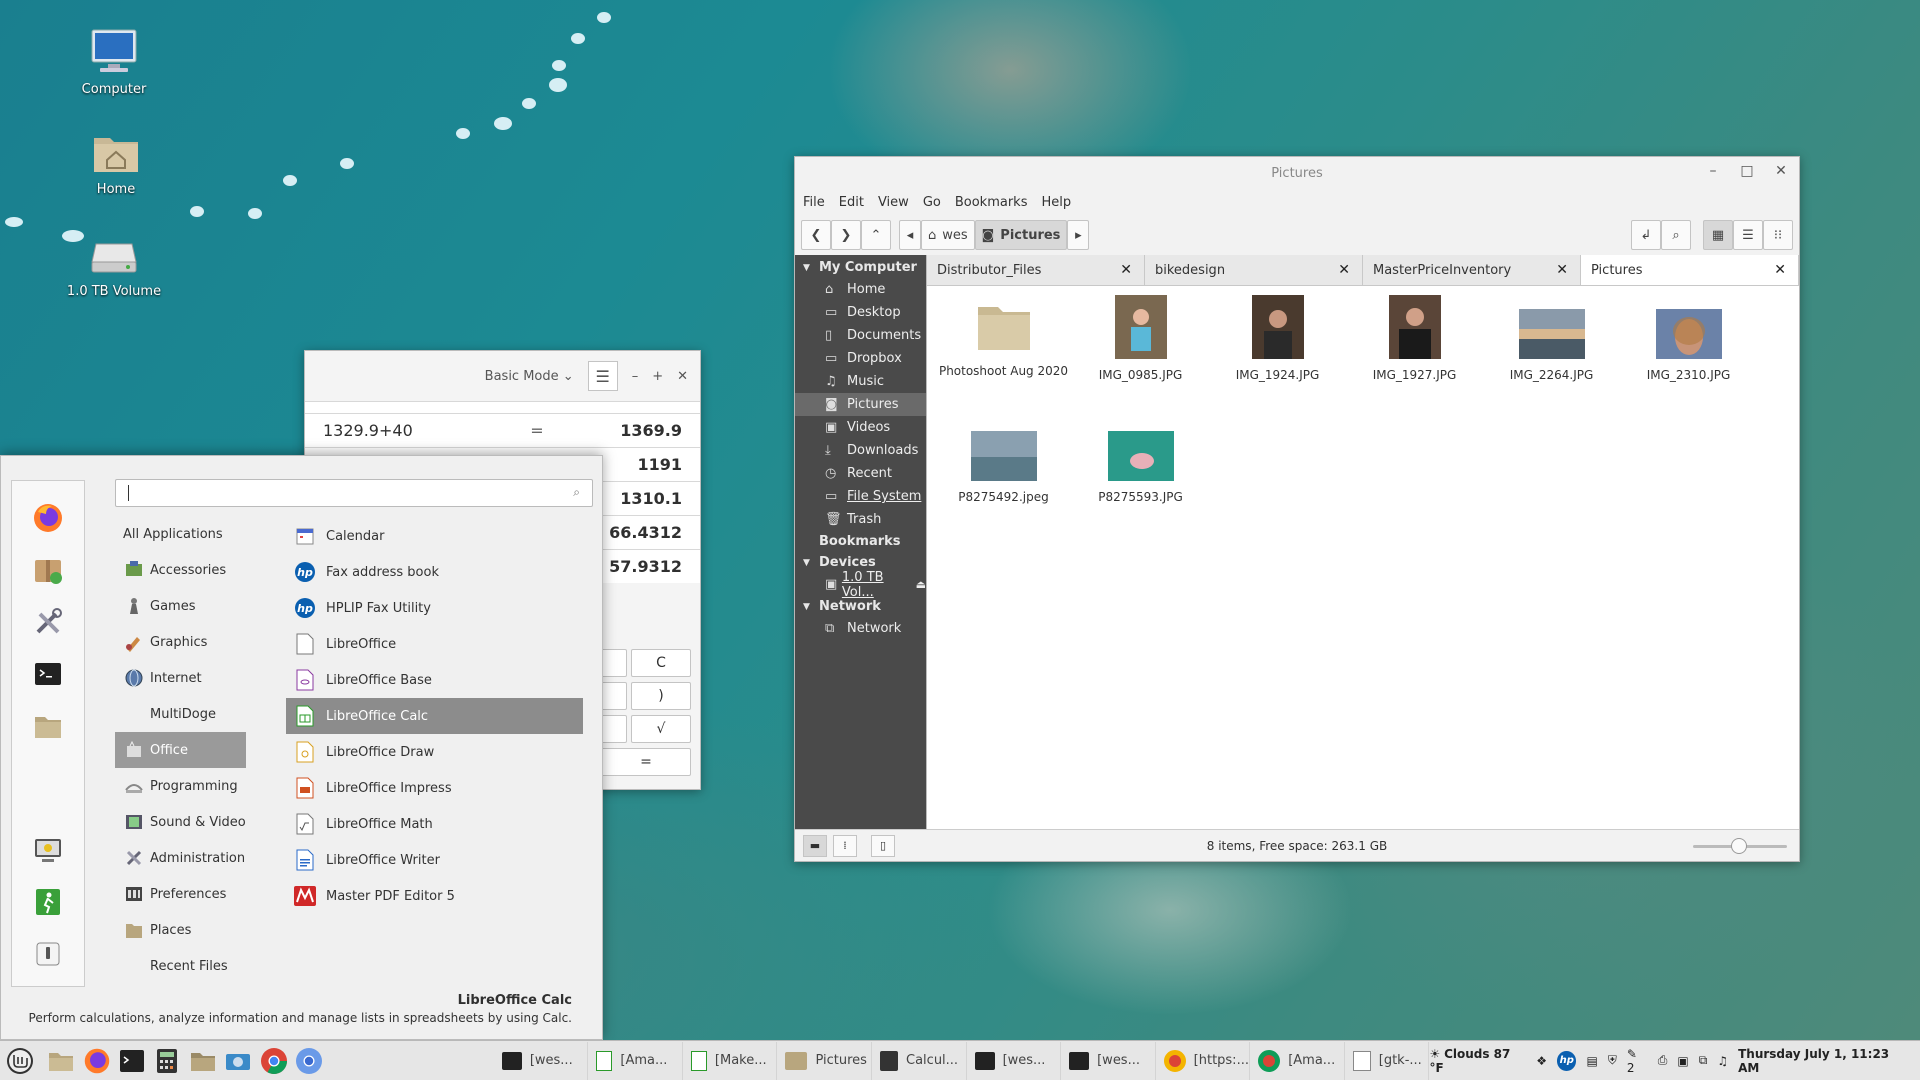 The width and height of the screenshot is (1920, 1080). I want to click on tab-pictures: Pictures ✕, so click(1690, 270).